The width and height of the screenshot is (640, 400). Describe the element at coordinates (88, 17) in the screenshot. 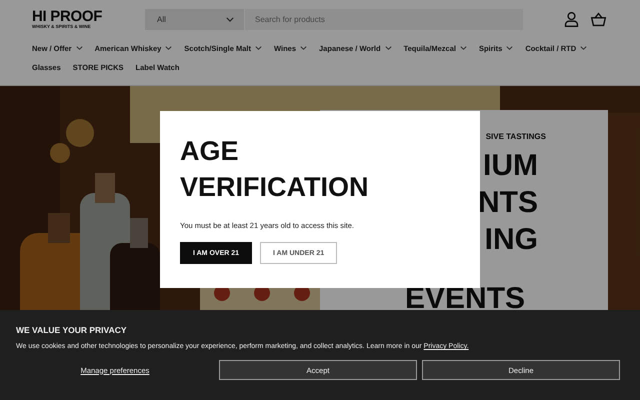

I see `logo-wordmark: HI PROOF` at that location.